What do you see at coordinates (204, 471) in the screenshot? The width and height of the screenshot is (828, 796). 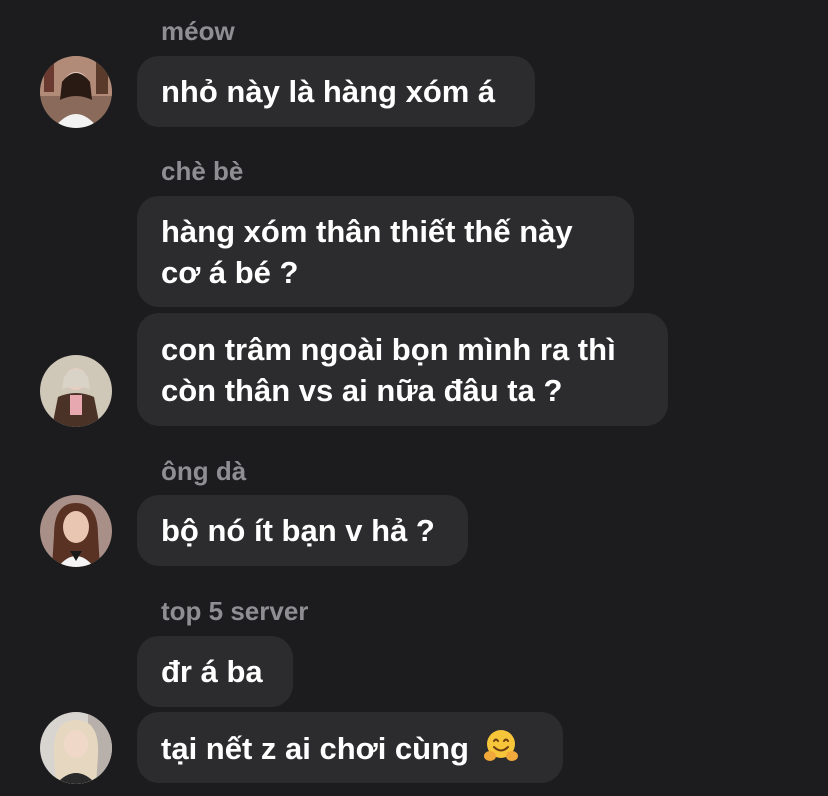 I see `sender-name-ong-da: ông dà` at bounding box center [204, 471].